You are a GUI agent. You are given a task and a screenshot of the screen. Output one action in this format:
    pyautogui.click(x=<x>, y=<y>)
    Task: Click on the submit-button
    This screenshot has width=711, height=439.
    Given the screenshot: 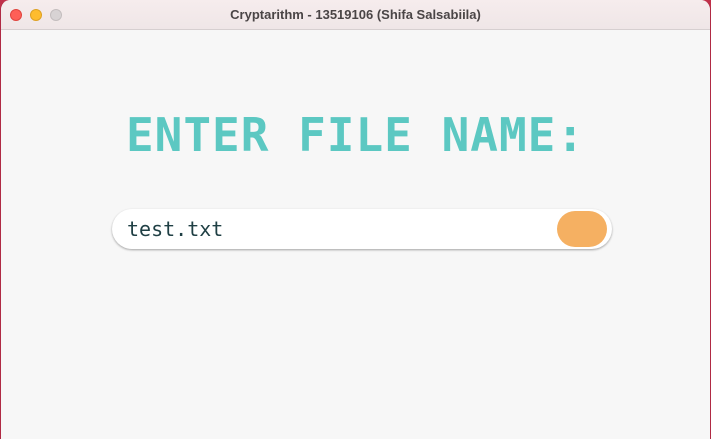 What is the action you would take?
    pyautogui.click(x=582, y=229)
    